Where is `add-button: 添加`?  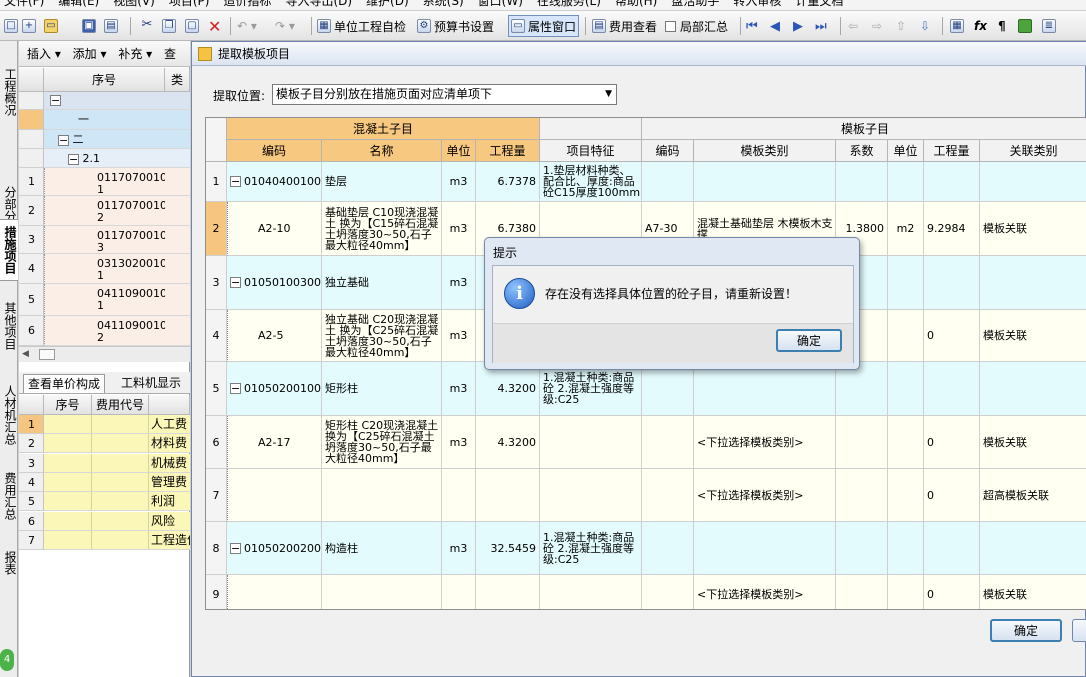 add-button: 添加 is located at coordinates (85, 54).